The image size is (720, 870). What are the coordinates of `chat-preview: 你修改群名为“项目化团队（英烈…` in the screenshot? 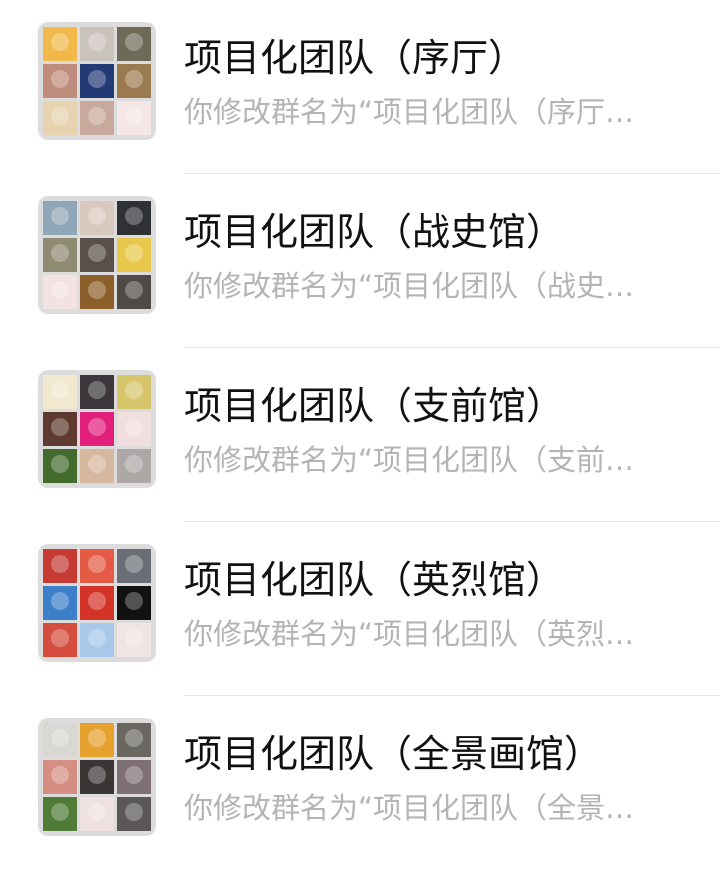 It's located at (409, 634).